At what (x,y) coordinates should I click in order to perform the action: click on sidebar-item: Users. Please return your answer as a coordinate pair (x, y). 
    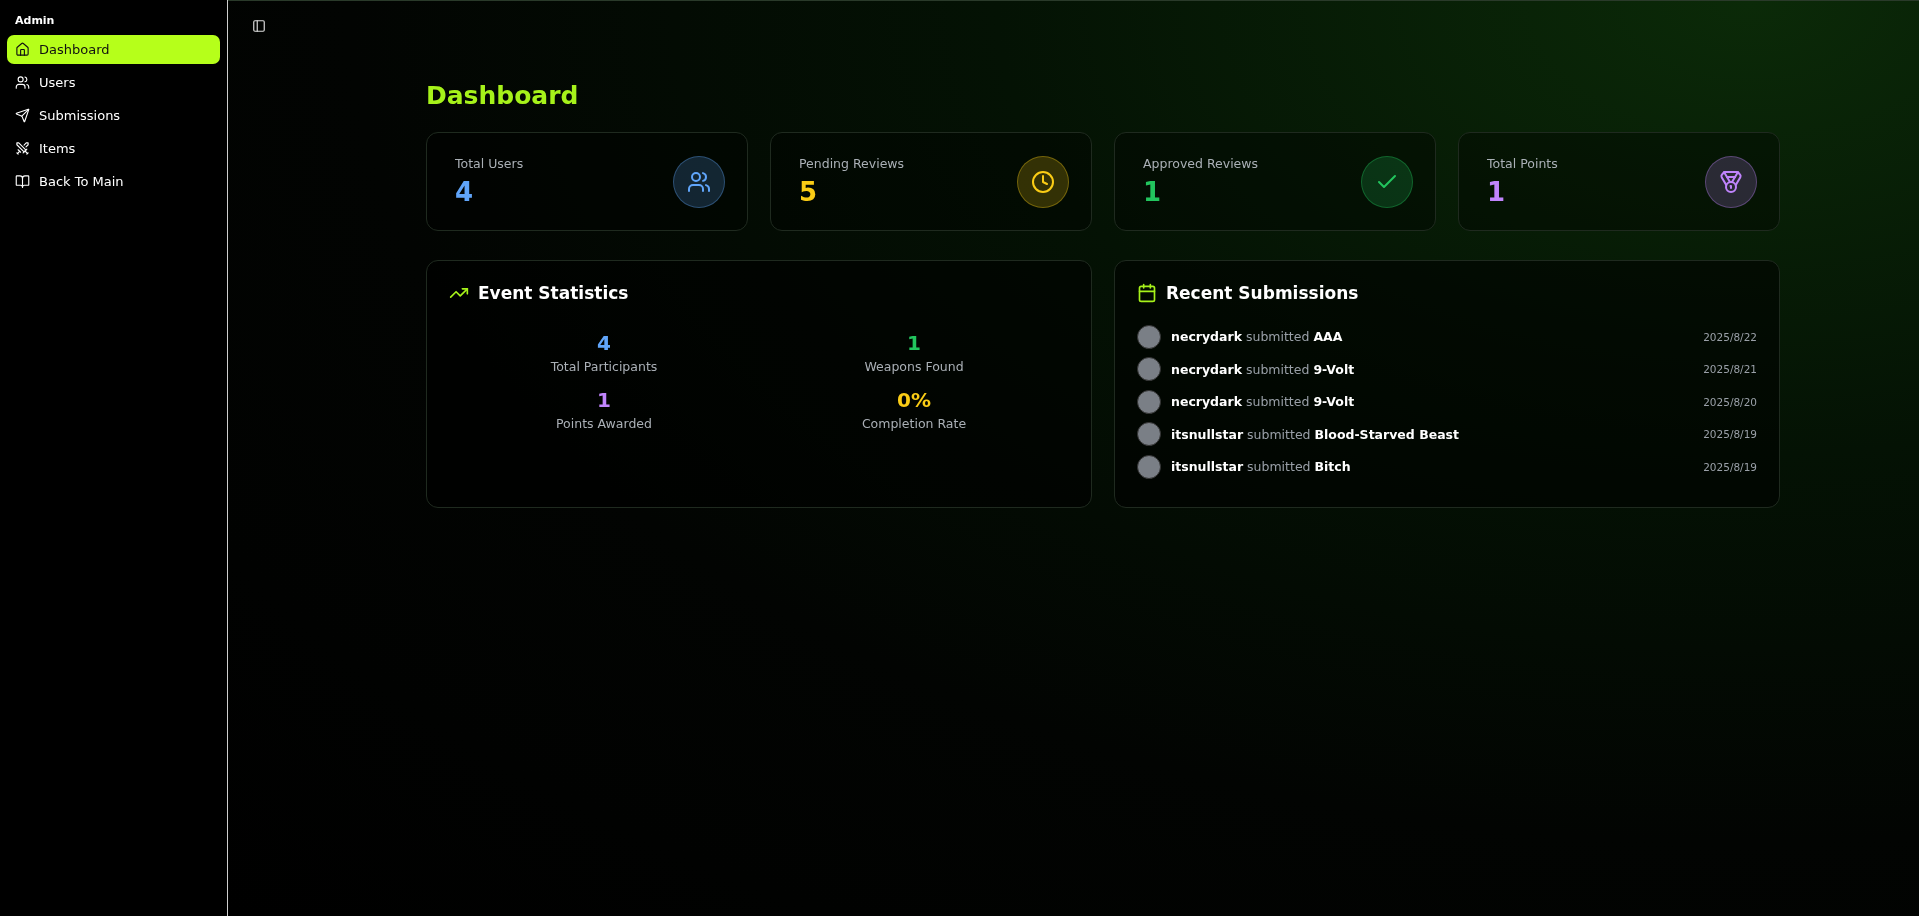
    Looking at the image, I should click on (113, 82).